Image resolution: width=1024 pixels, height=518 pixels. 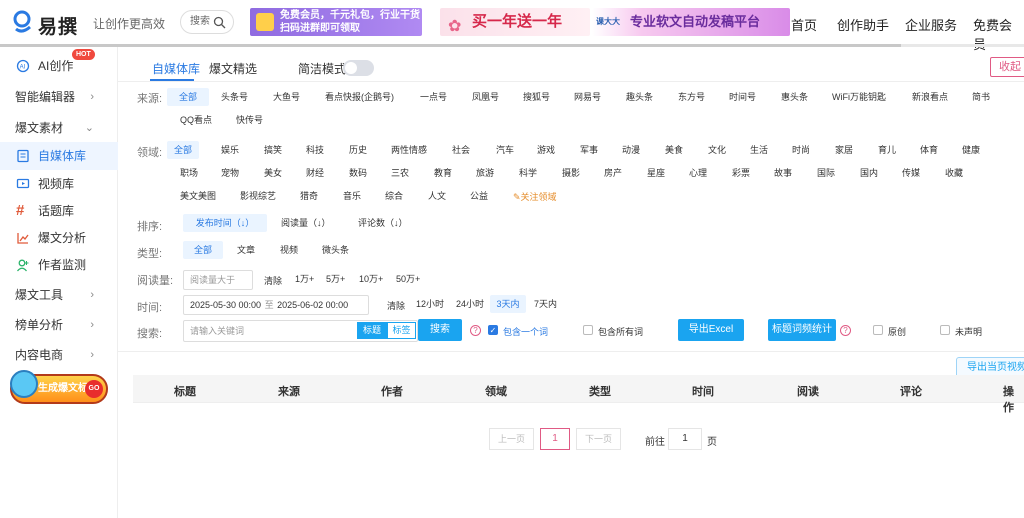 What do you see at coordinates (589, 150) in the screenshot?
I see `domains-chip: 军事` at bounding box center [589, 150].